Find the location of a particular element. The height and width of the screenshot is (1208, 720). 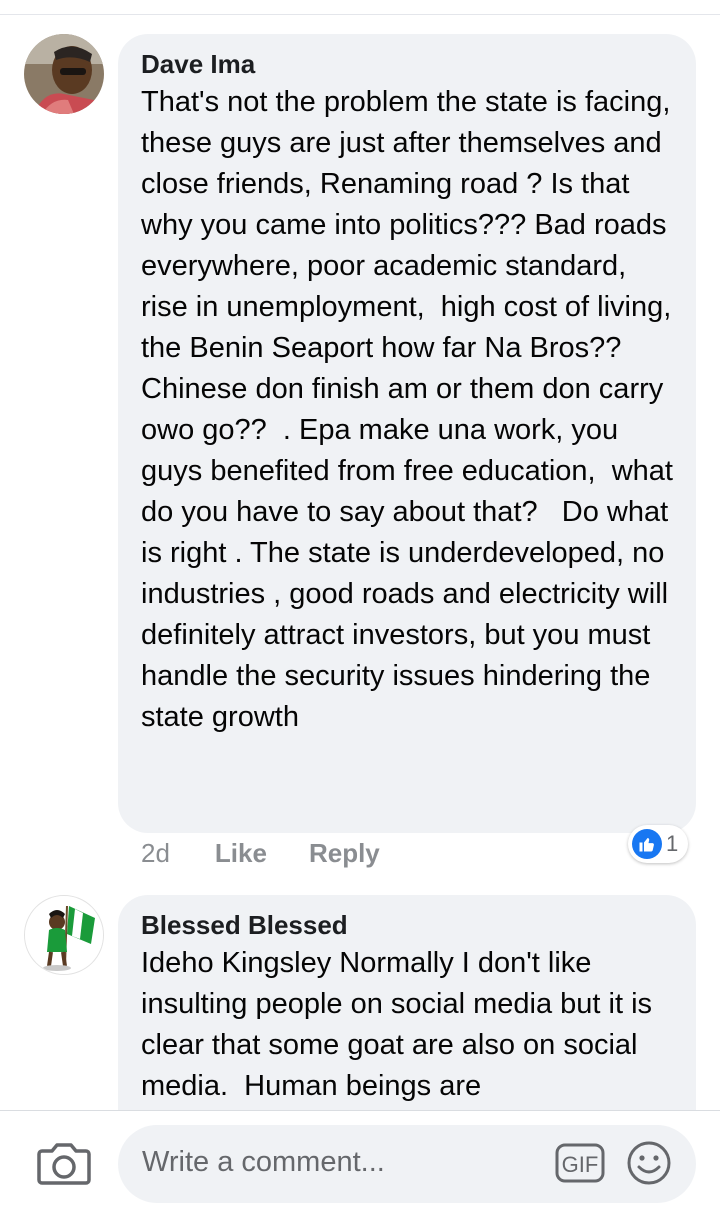

emoji-icon is located at coordinates (649, 1163).